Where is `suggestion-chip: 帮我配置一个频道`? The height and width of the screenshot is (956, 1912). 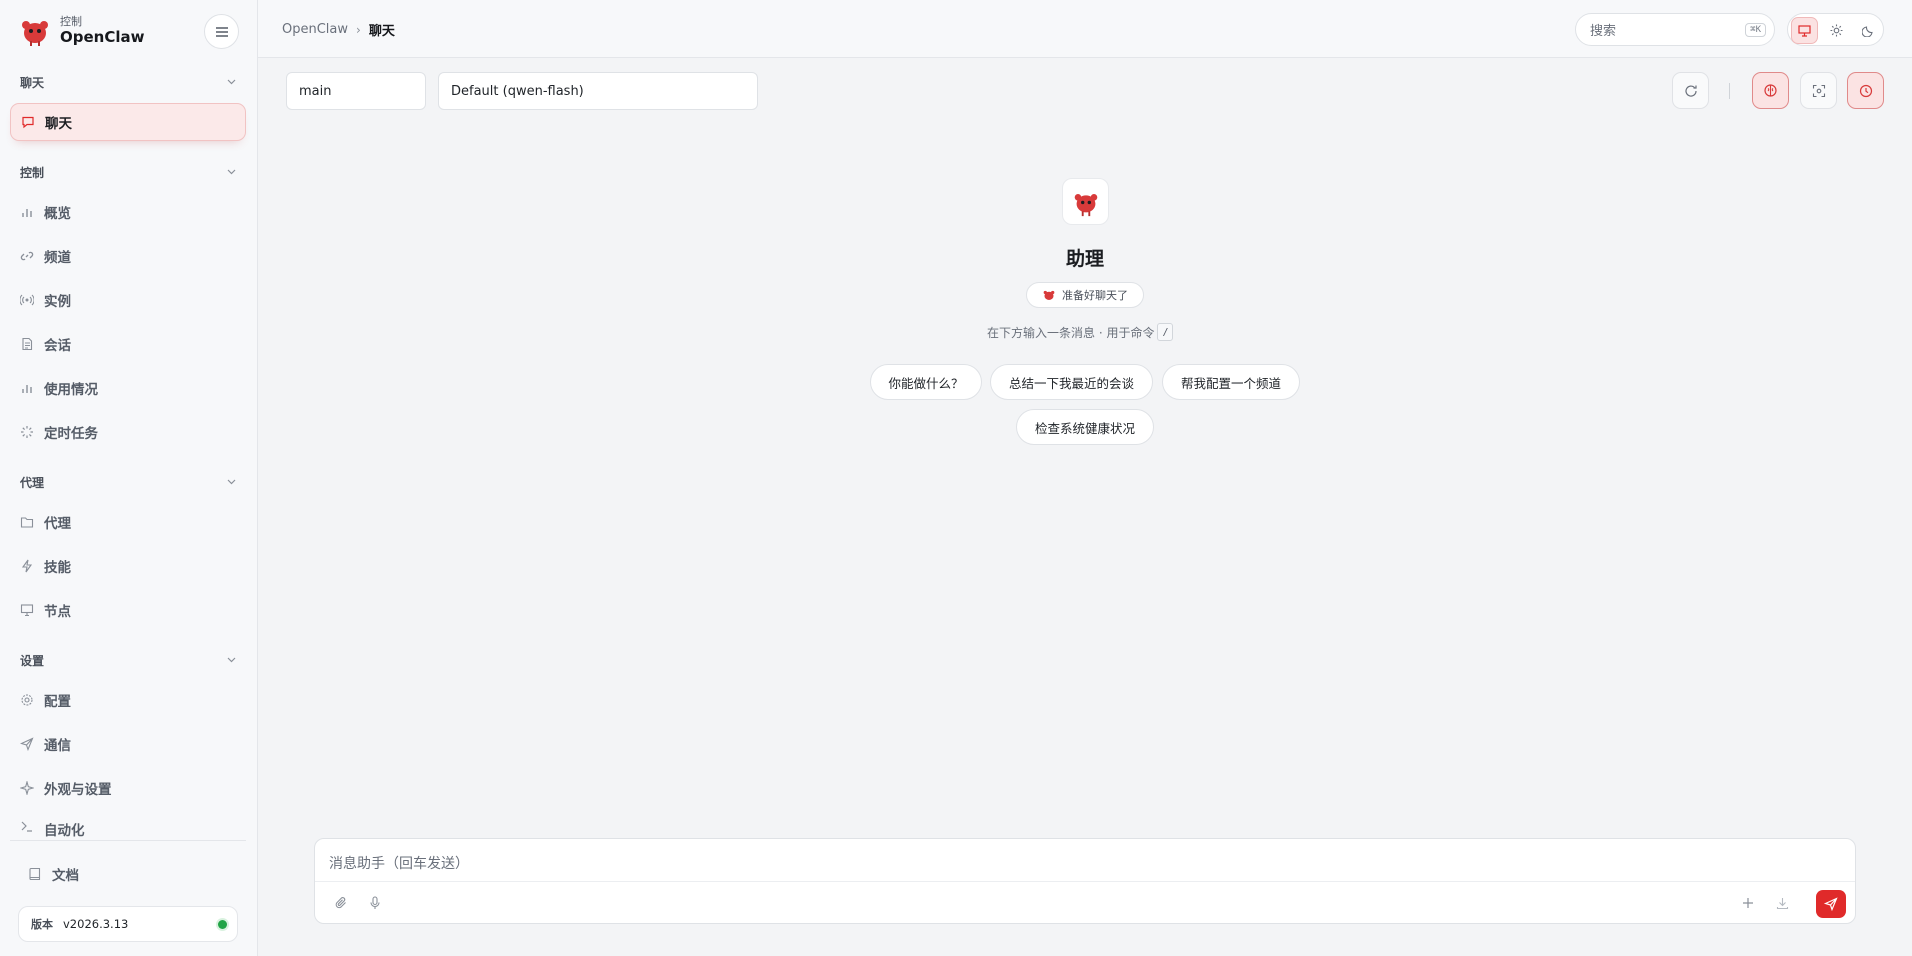
suggestion-chip: 帮我配置一个频道 is located at coordinates (1231, 382).